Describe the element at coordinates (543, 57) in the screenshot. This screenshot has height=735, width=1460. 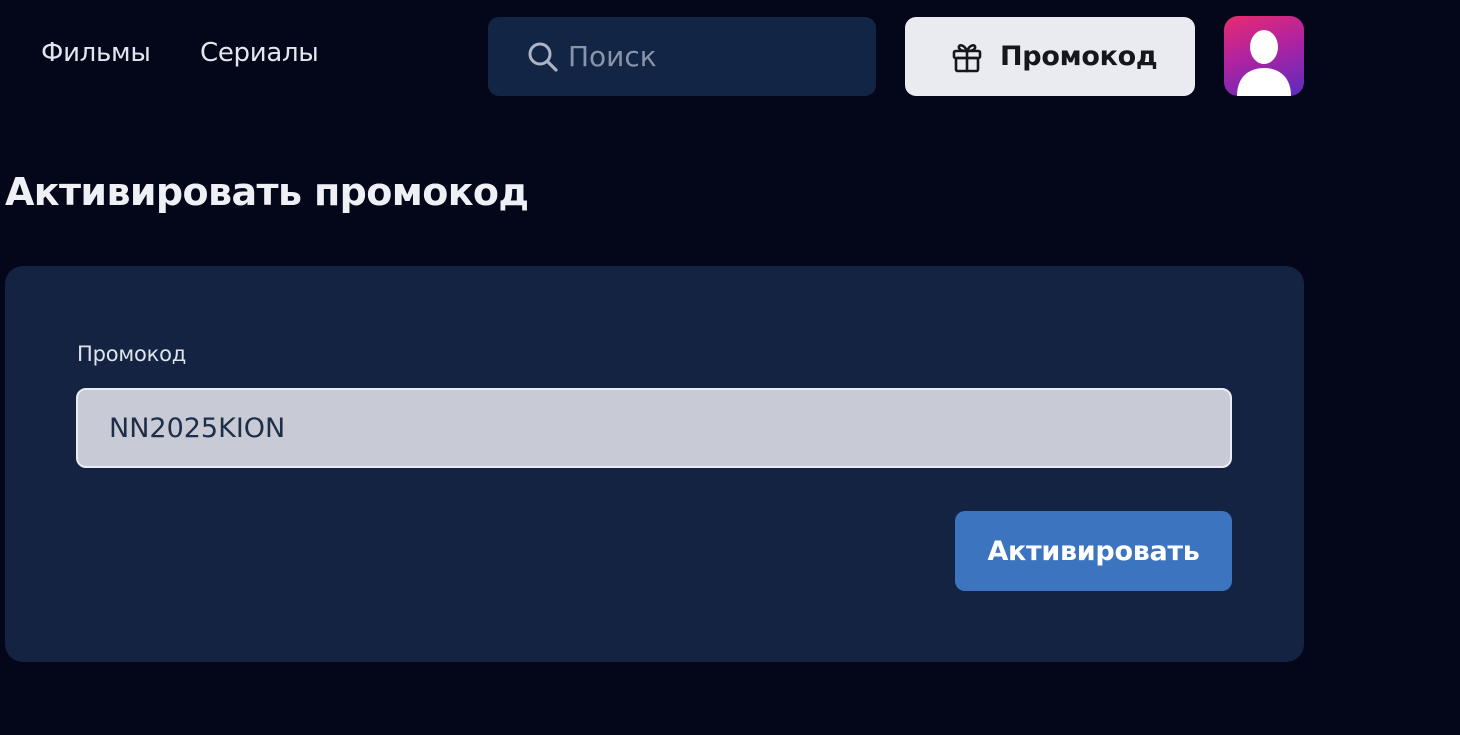
I see `search-icon` at that location.